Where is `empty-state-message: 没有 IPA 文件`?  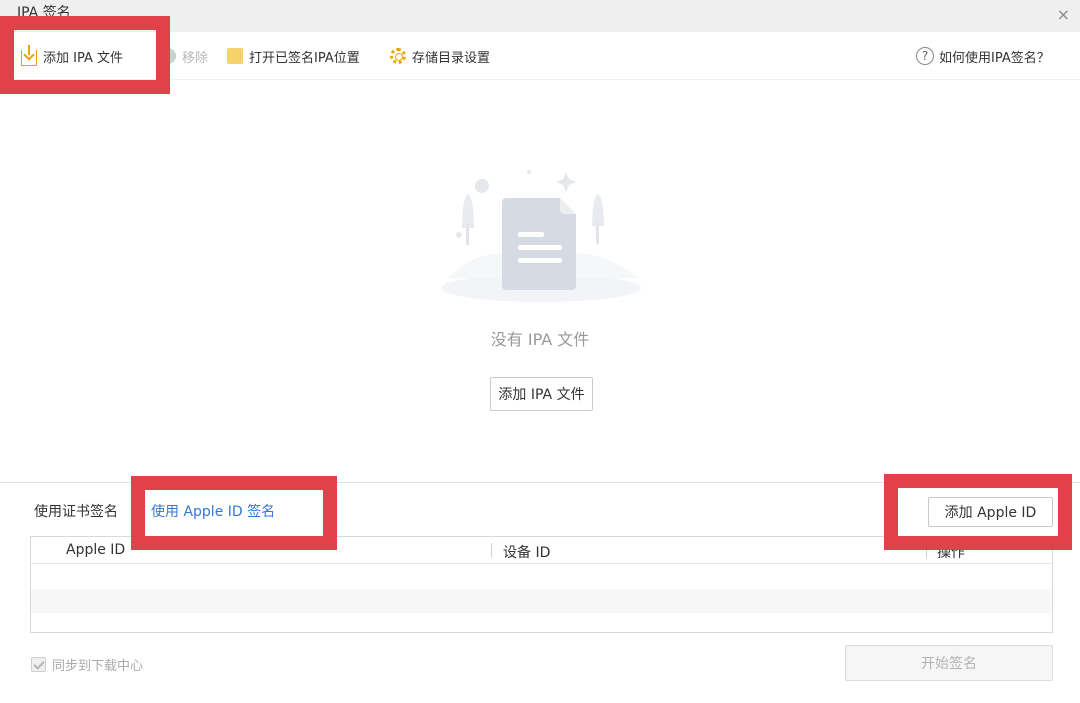
empty-state-message: 没有 IPA 文件 is located at coordinates (540, 339).